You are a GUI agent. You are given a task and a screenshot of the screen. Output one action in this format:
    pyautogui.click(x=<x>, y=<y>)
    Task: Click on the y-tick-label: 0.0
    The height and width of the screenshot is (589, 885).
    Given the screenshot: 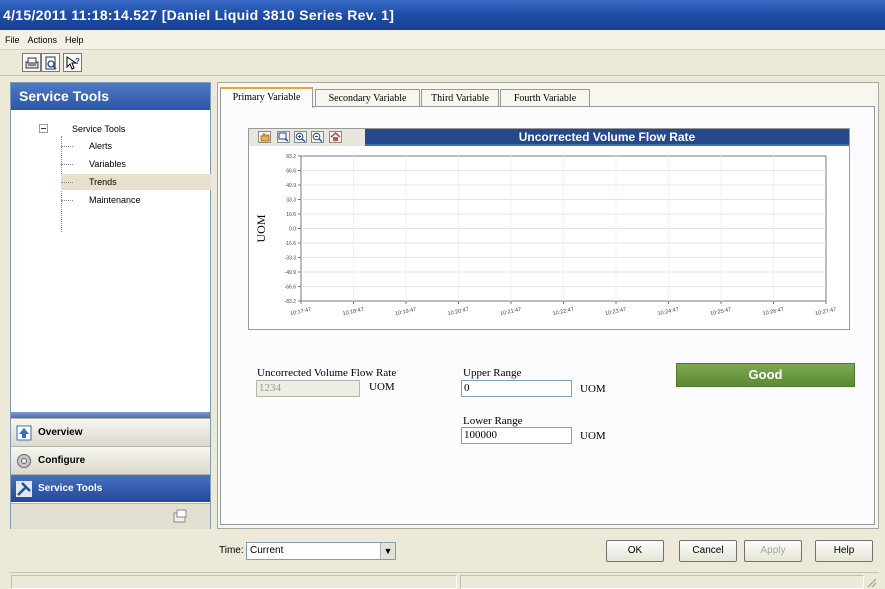 What is the action you would take?
    pyautogui.click(x=292, y=230)
    